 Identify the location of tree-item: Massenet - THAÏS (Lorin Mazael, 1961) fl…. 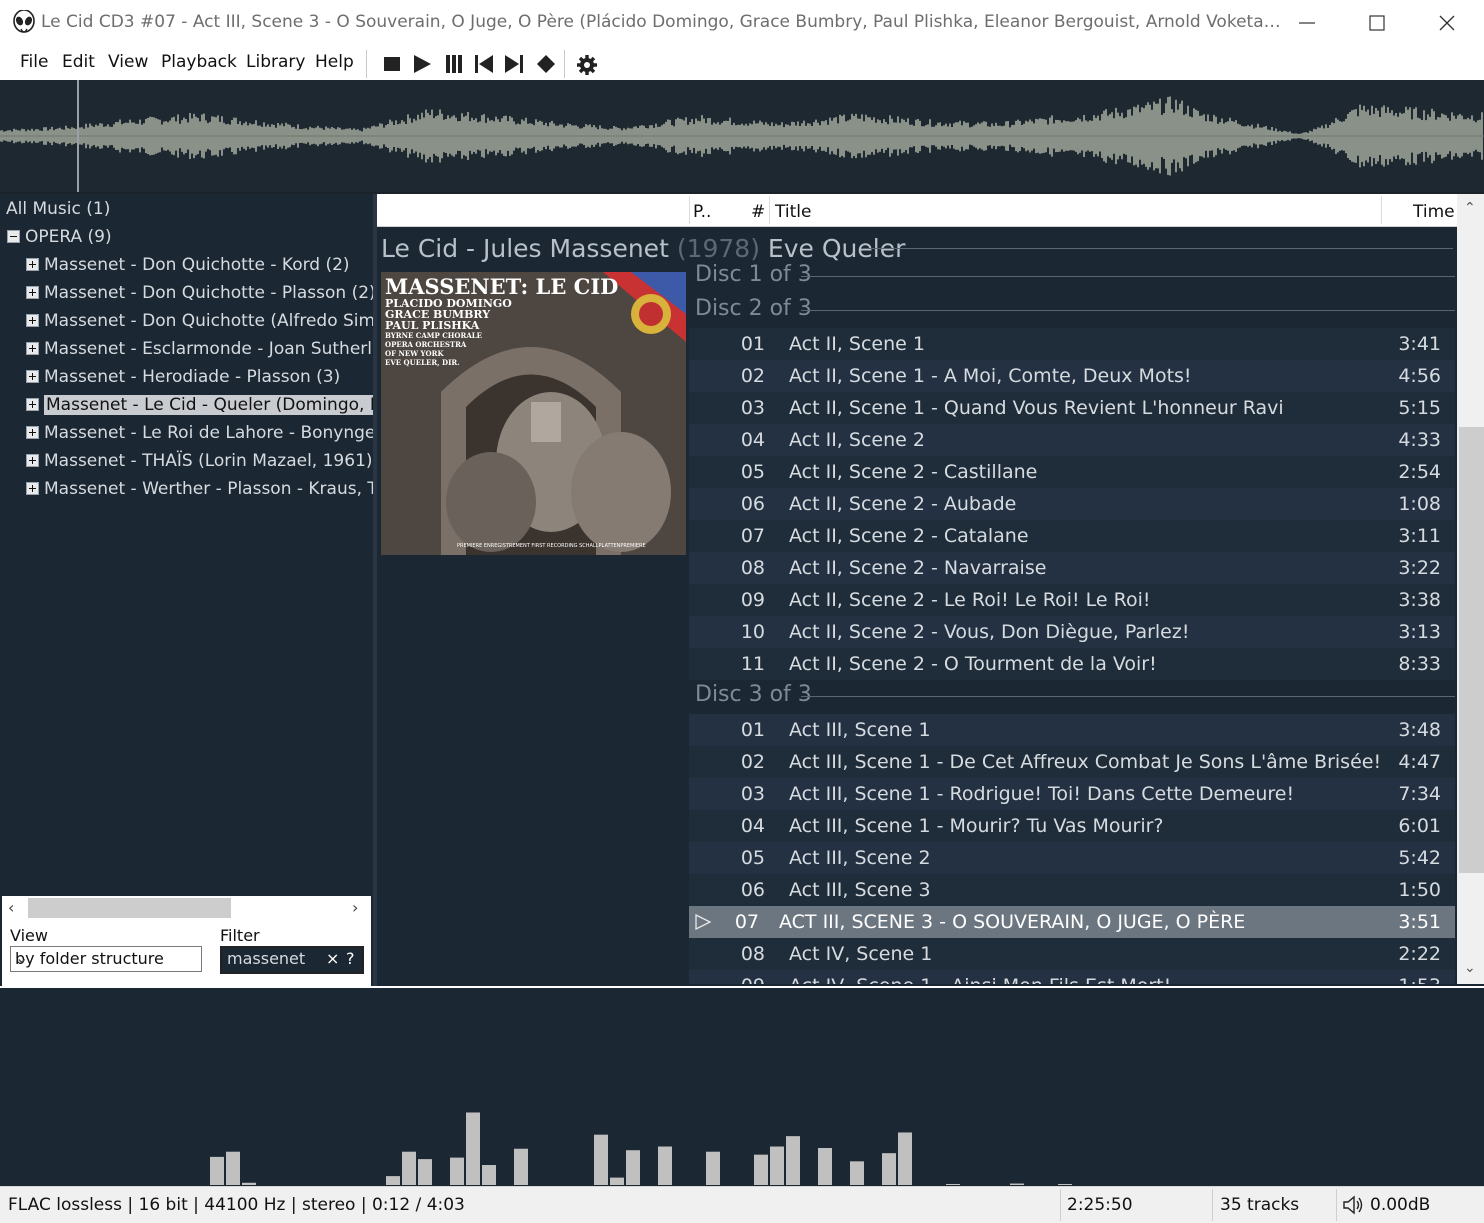
(186, 461).